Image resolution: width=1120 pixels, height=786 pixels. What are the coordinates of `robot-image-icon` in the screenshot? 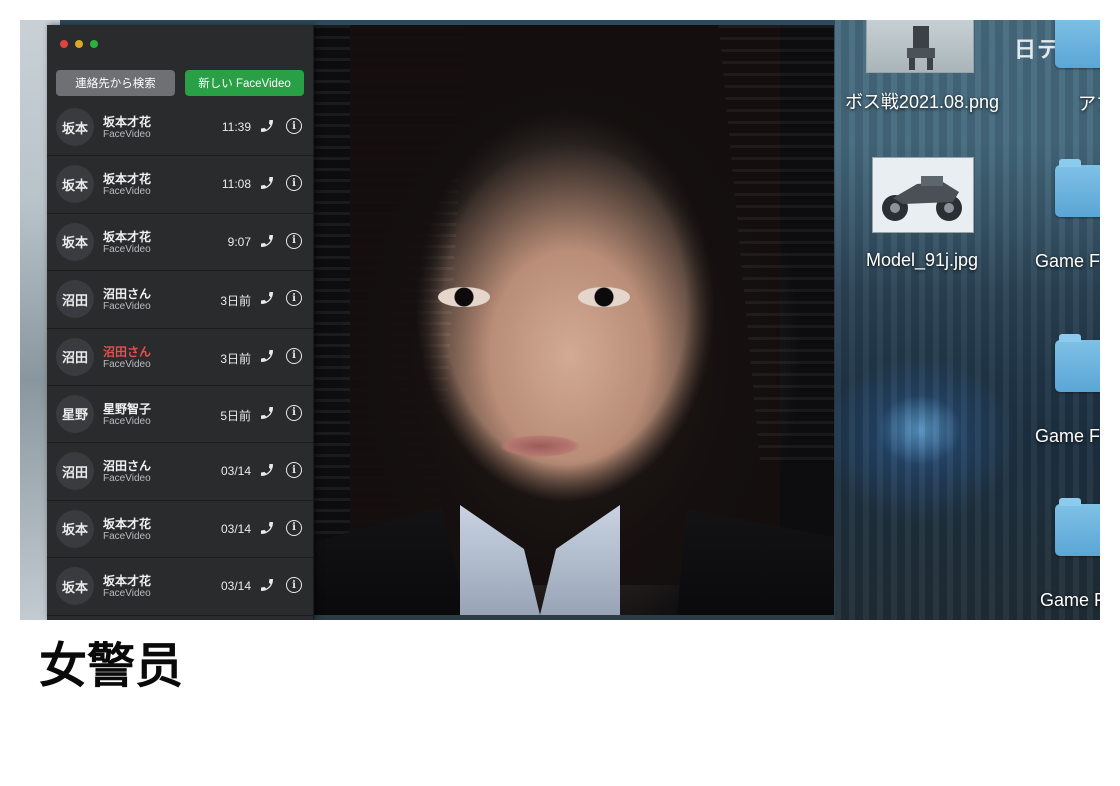 It's located at (921, 48).